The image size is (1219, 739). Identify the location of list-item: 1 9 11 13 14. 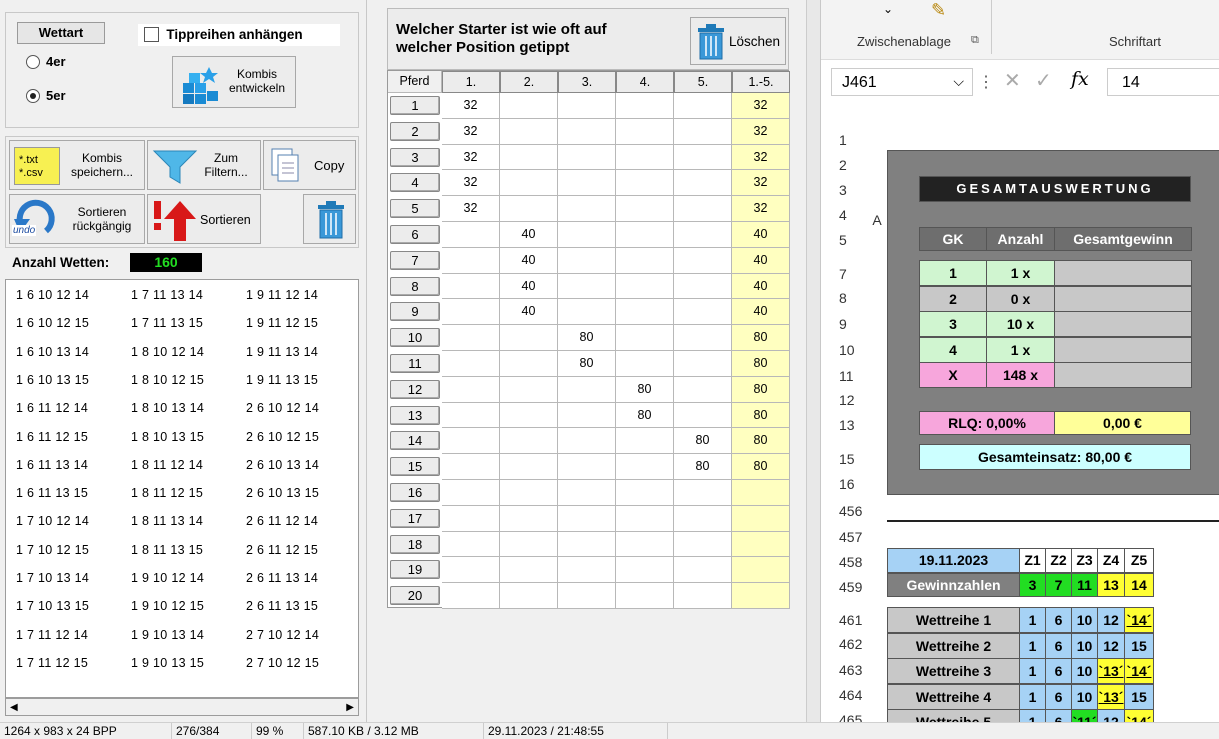
(282, 352).